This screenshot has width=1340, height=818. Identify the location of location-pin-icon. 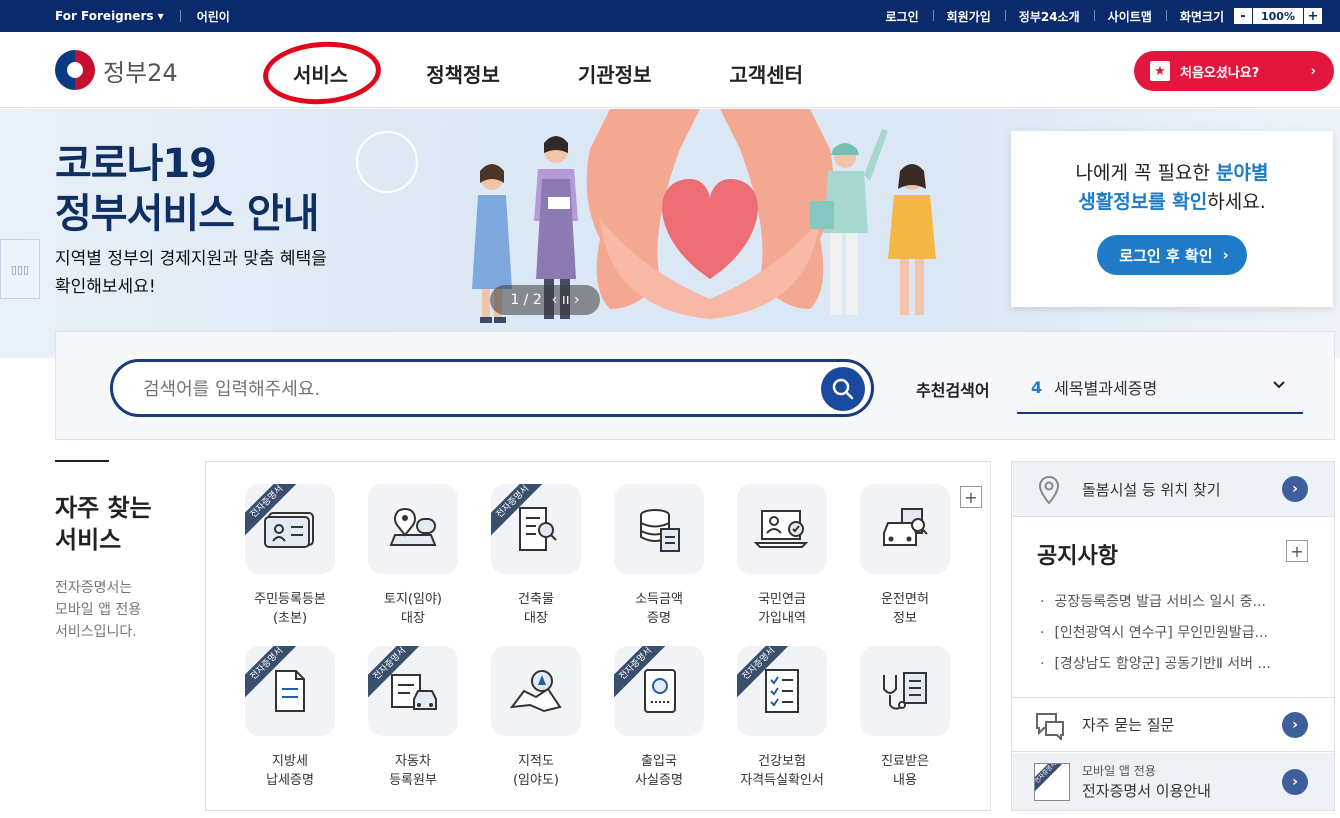
(1049, 490).